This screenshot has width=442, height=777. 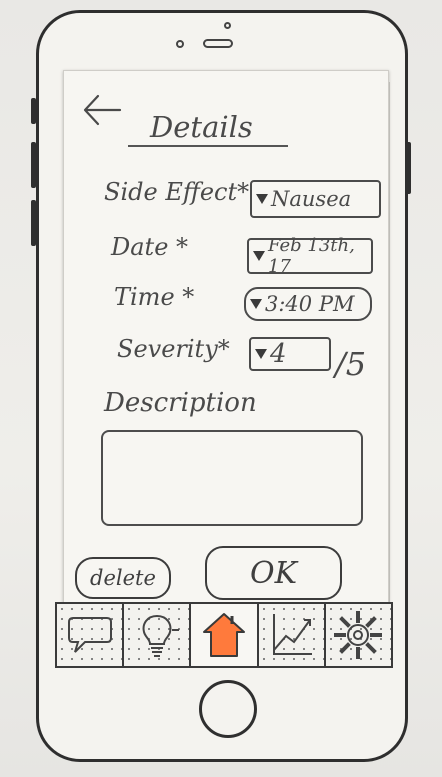 I want to click on title-underline, so click(x=208, y=146).